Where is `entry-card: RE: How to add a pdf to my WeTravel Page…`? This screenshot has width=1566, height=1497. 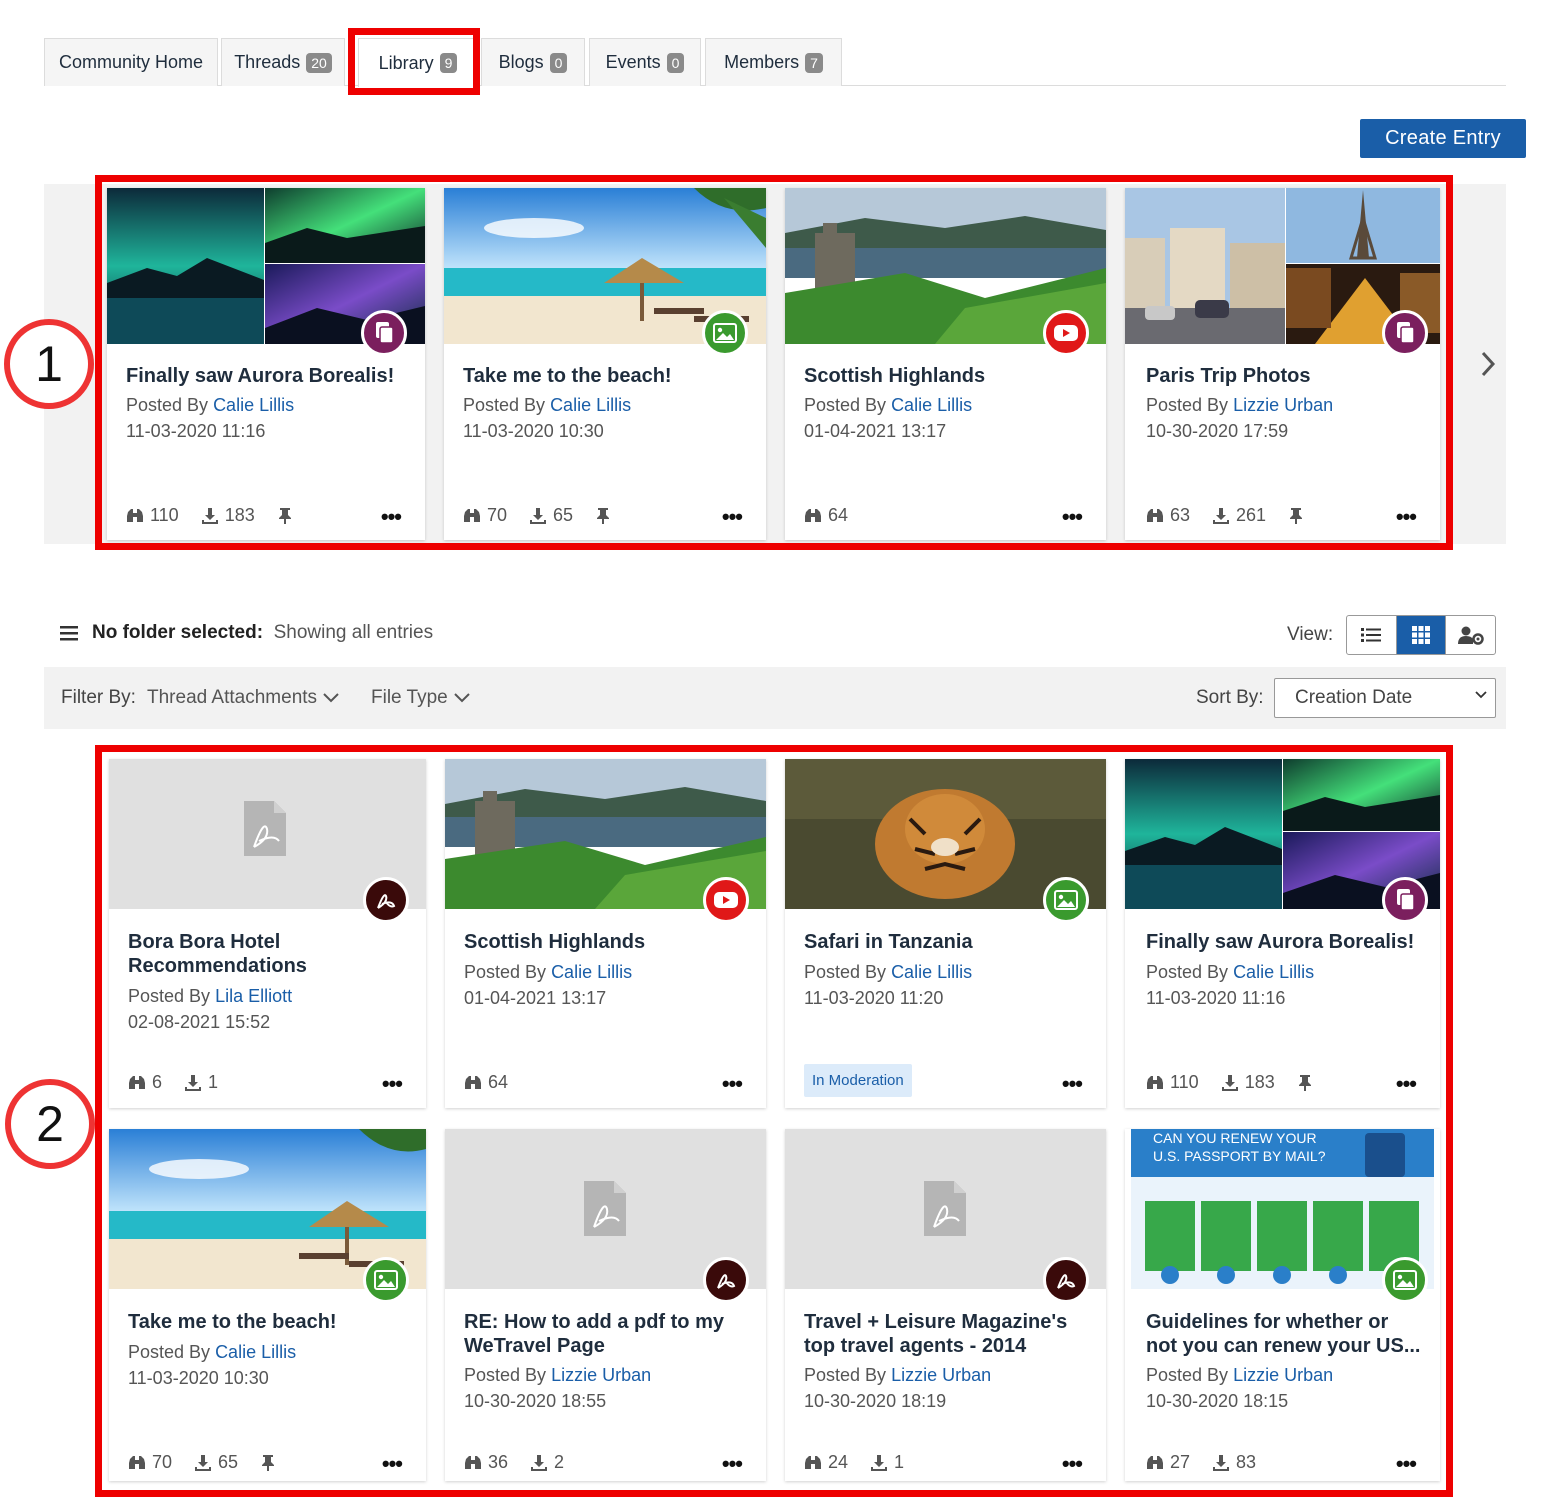
entry-card: RE: How to add a pdf to my WeTravel Page… is located at coordinates (605, 1305).